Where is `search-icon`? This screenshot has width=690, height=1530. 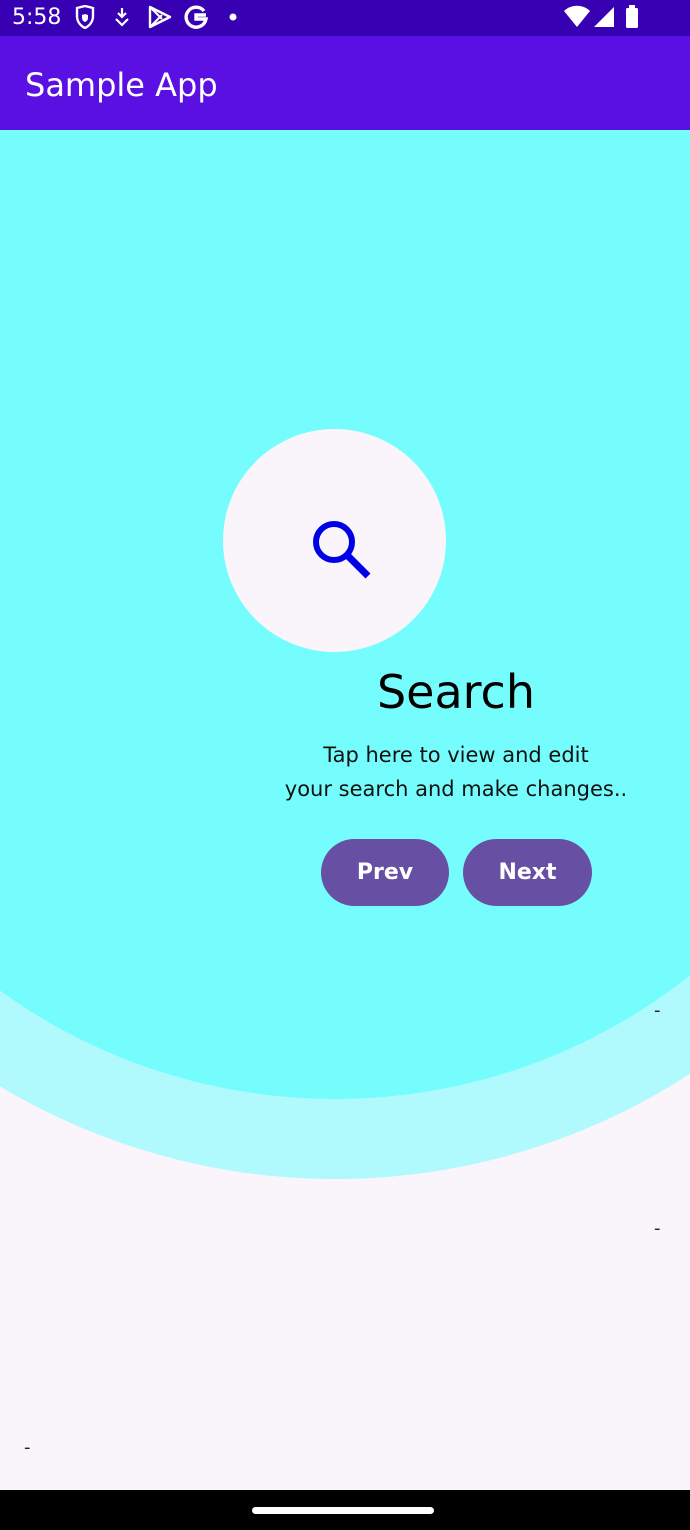 search-icon is located at coordinates (341, 549).